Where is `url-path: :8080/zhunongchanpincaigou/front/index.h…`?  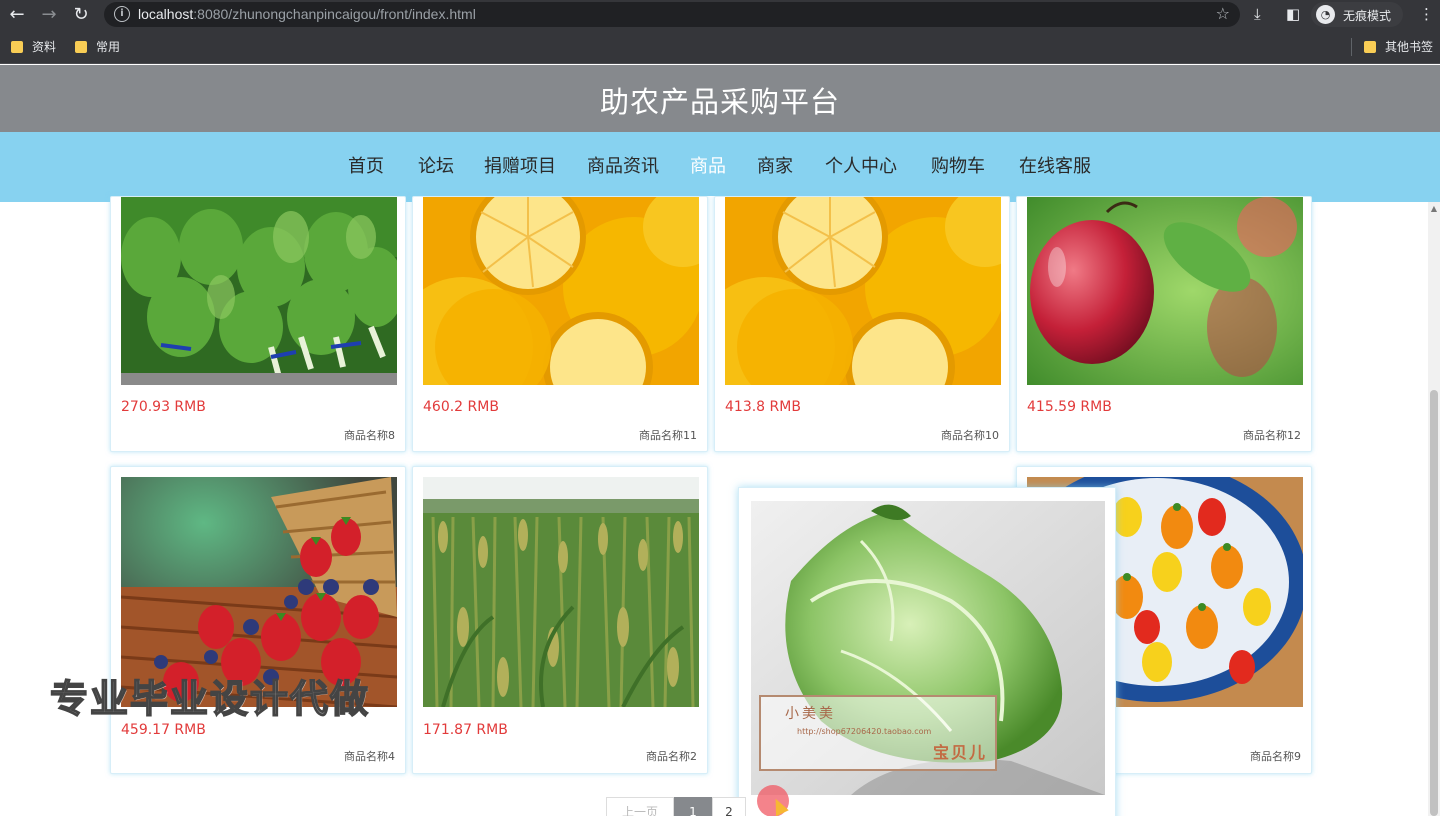
url-path: :8080/zhunongchanpincaigou/front/index.h… is located at coordinates (334, 14).